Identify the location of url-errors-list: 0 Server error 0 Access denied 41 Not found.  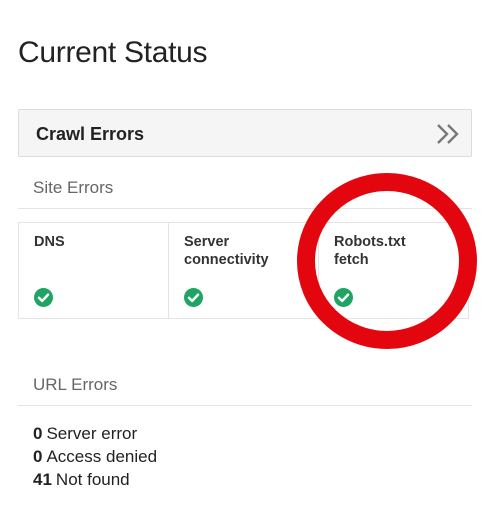
(95, 456).